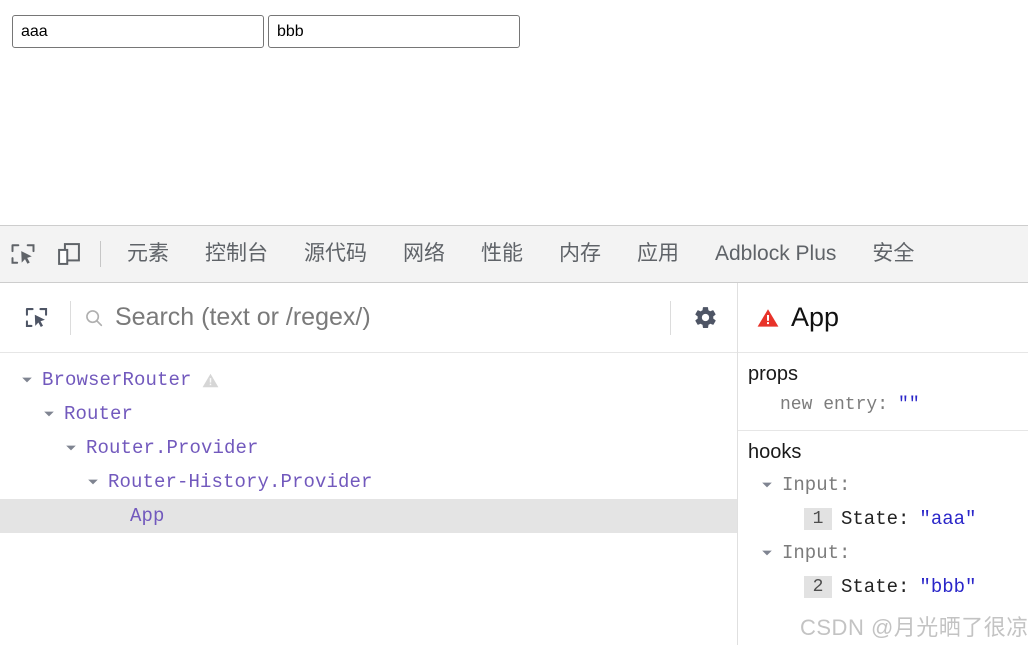 The width and height of the screenshot is (1028, 645). Describe the element at coordinates (368, 414) in the screenshot. I see `tree-row: Router` at that location.